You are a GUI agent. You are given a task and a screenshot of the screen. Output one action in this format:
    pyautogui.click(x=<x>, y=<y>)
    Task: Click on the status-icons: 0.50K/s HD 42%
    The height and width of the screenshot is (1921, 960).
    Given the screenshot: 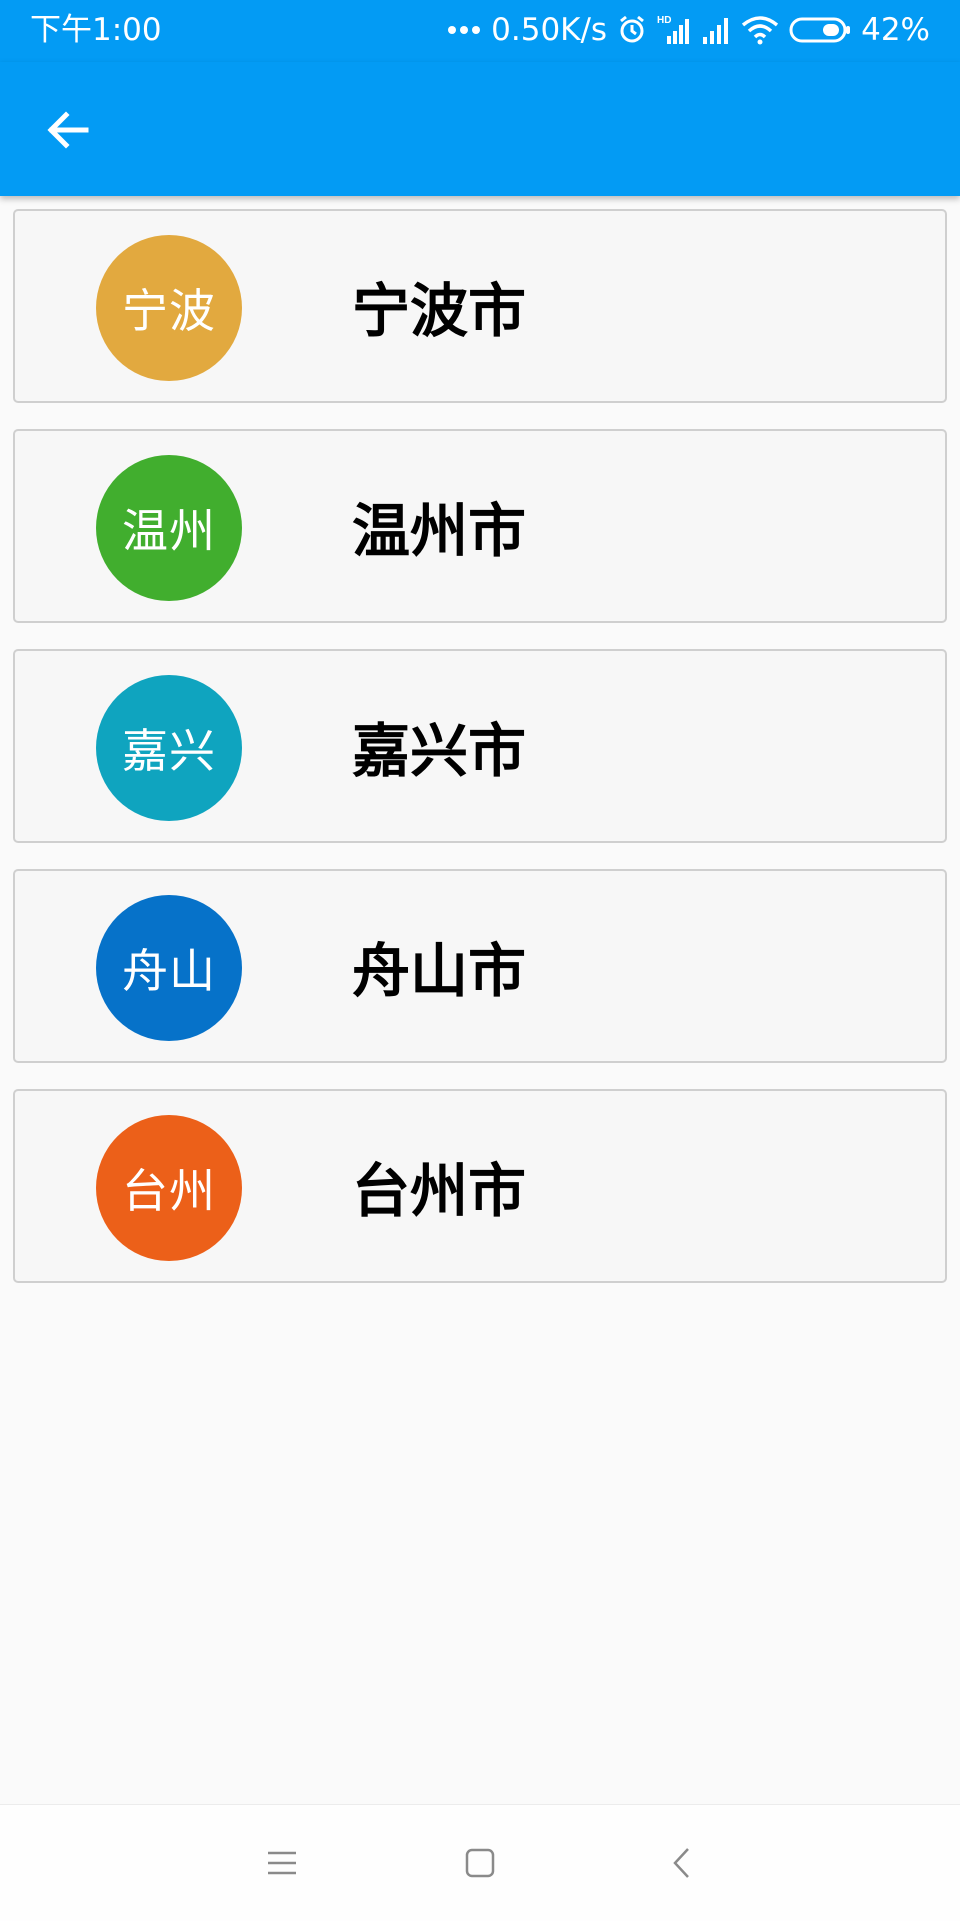 What is the action you would take?
    pyautogui.click(x=688, y=30)
    